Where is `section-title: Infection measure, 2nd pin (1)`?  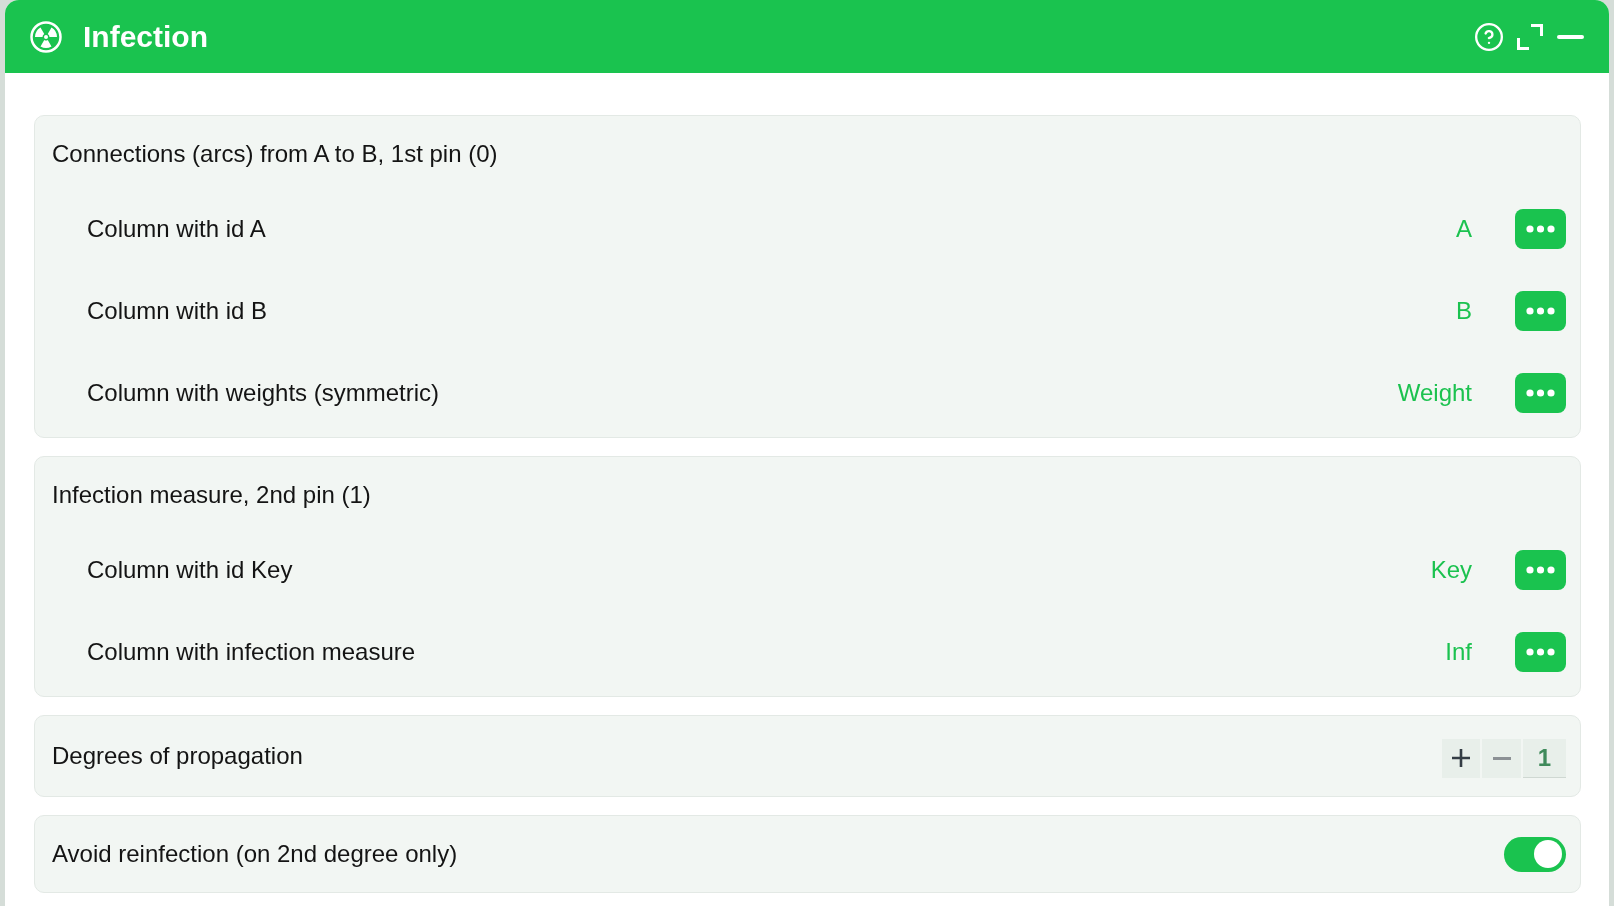
section-title: Infection measure, 2nd pin (1) is located at coordinates (212, 495).